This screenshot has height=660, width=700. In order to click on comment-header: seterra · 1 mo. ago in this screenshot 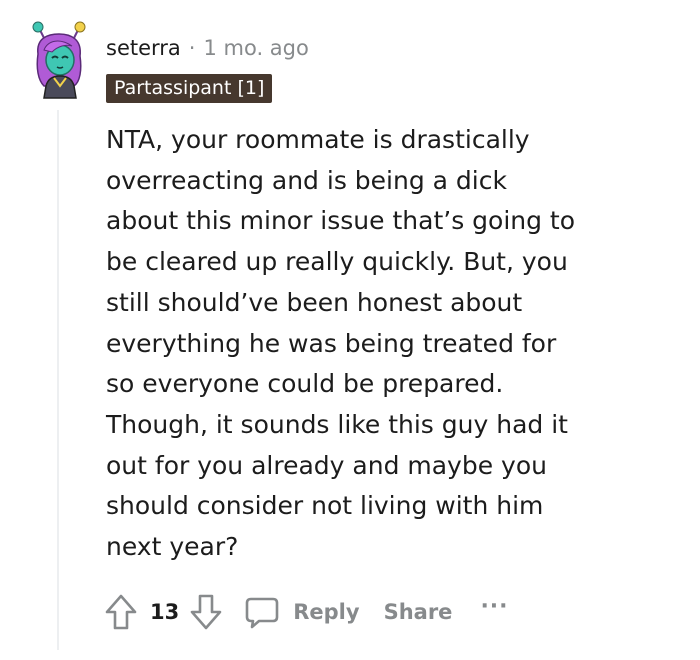, I will do `click(207, 48)`.